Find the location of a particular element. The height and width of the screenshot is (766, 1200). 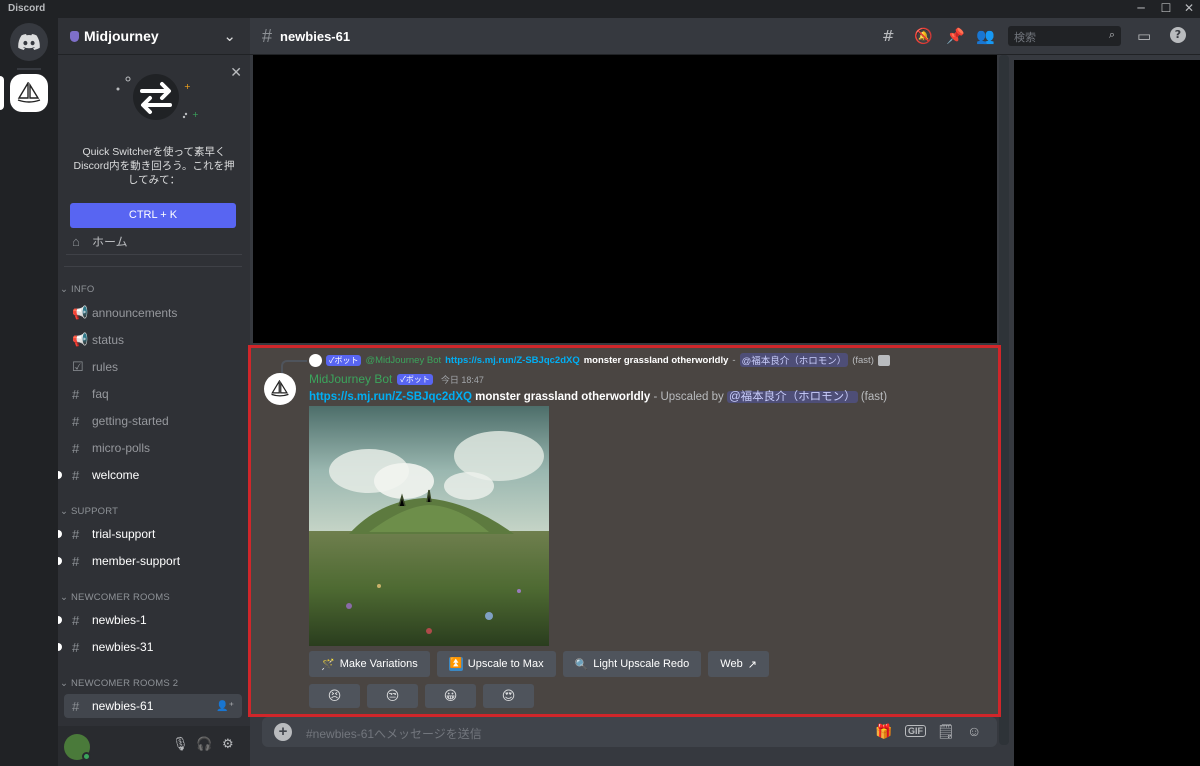

message-author: MidJourney Bot is located at coordinates (350, 379).